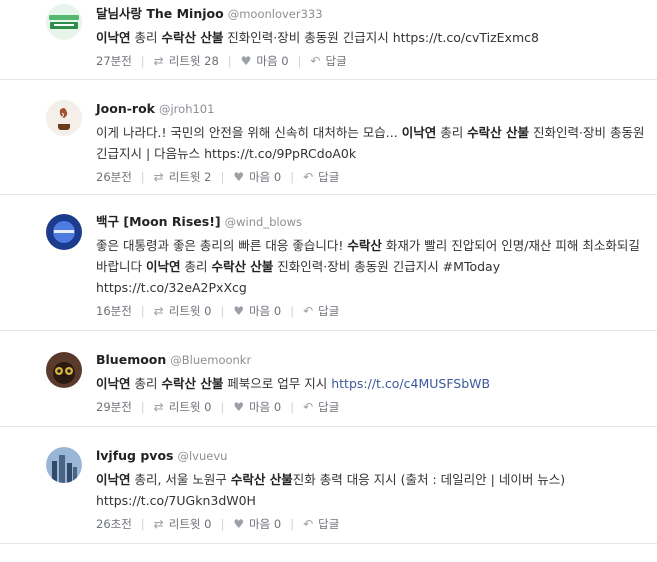  Describe the element at coordinates (114, 407) in the screenshot. I see `timestamp: 29분전` at that location.